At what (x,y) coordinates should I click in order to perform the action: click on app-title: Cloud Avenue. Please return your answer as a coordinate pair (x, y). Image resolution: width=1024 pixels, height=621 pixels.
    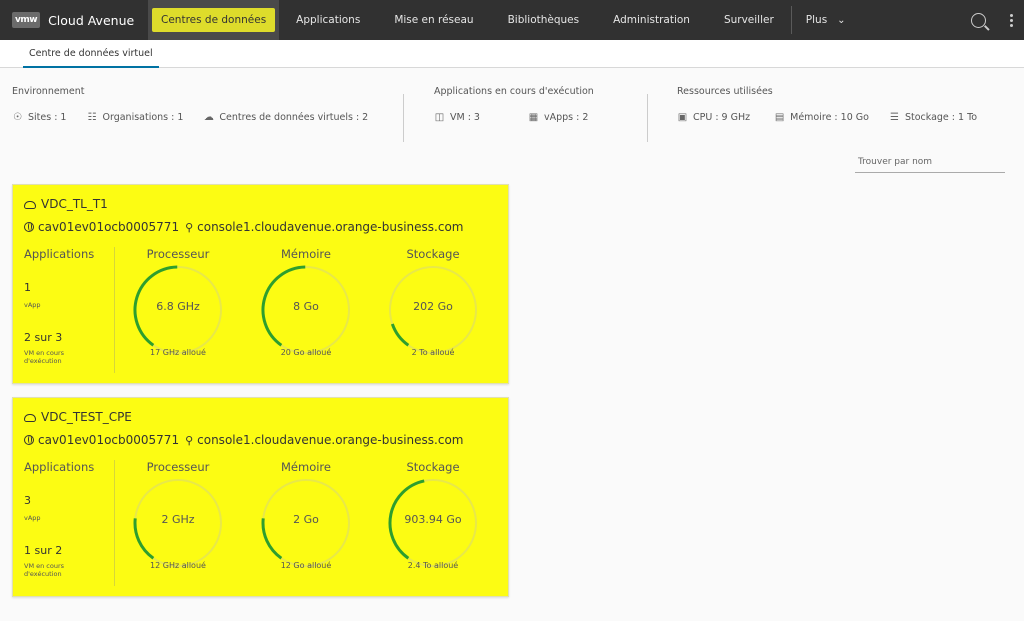
    Looking at the image, I should click on (91, 20).